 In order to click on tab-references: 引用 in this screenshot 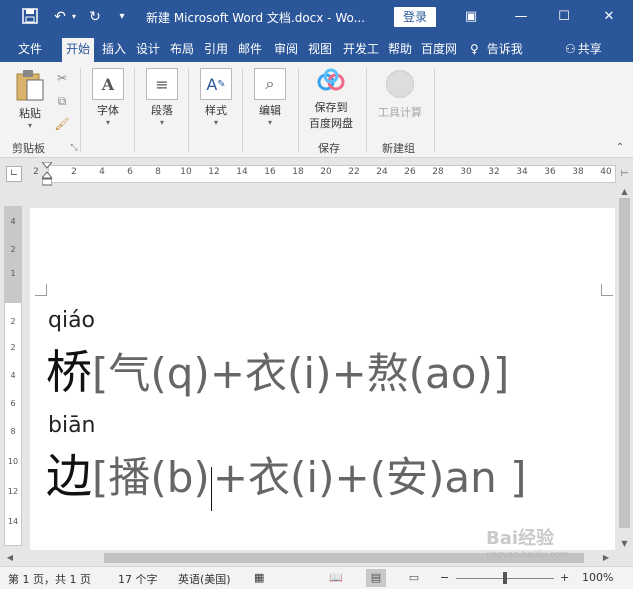, I will do `click(216, 50)`.